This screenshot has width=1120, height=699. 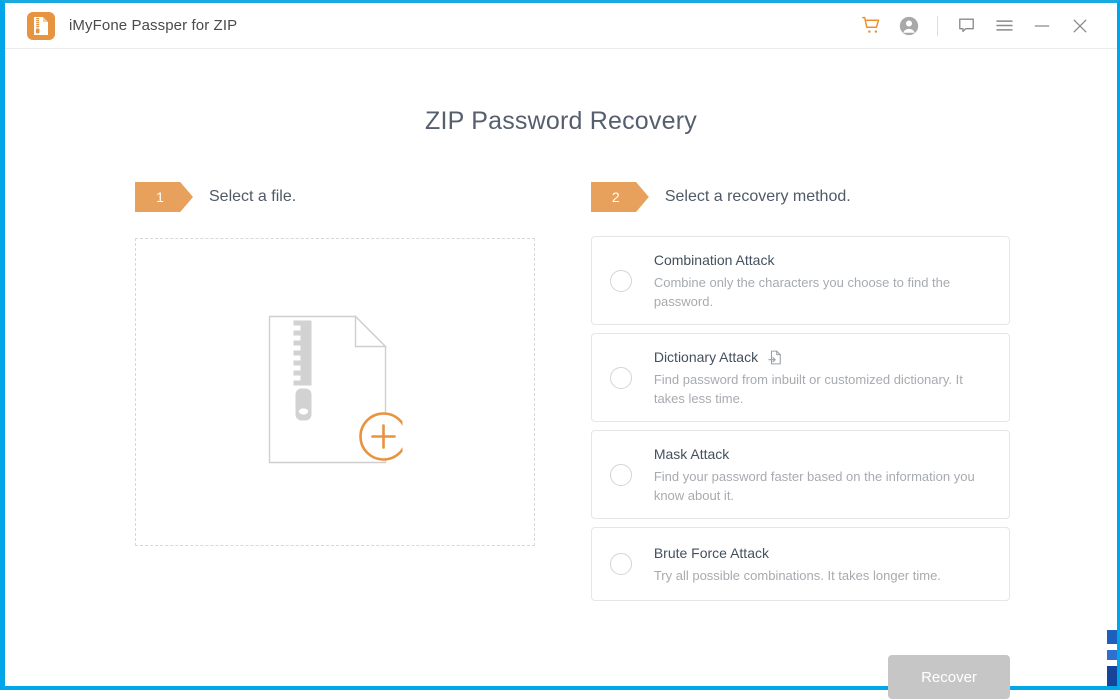 What do you see at coordinates (775, 357) in the screenshot?
I see `import-dictionary-icon` at bounding box center [775, 357].